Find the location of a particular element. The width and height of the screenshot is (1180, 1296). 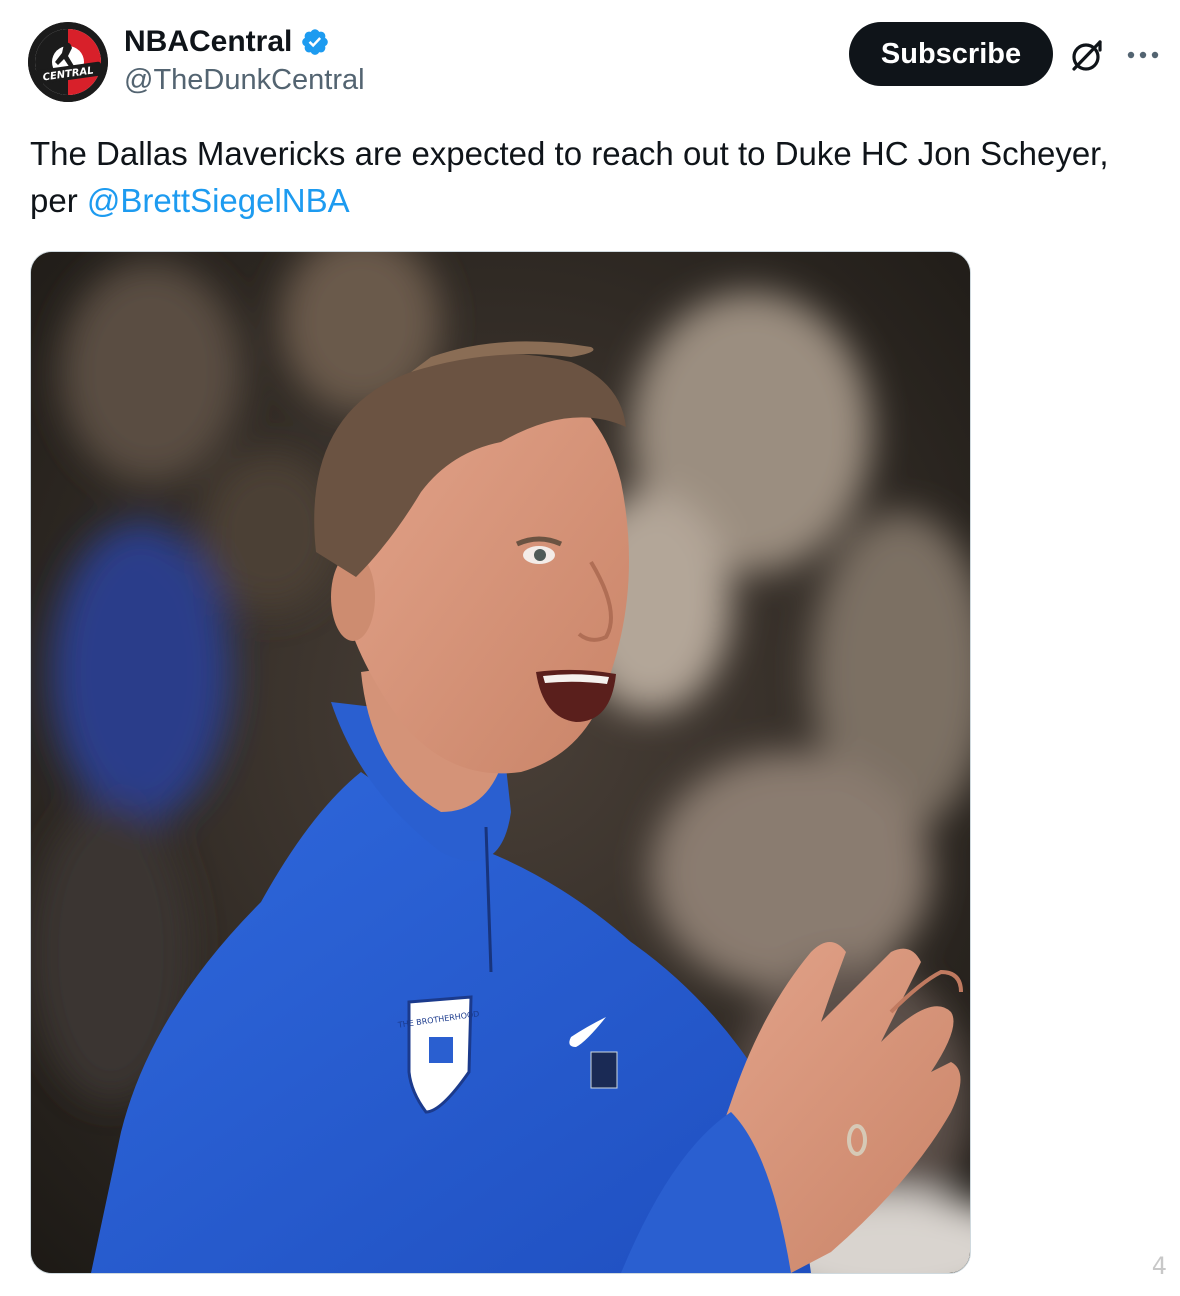

subscribe-button: Subscribe is located at coordinates (951, 54).